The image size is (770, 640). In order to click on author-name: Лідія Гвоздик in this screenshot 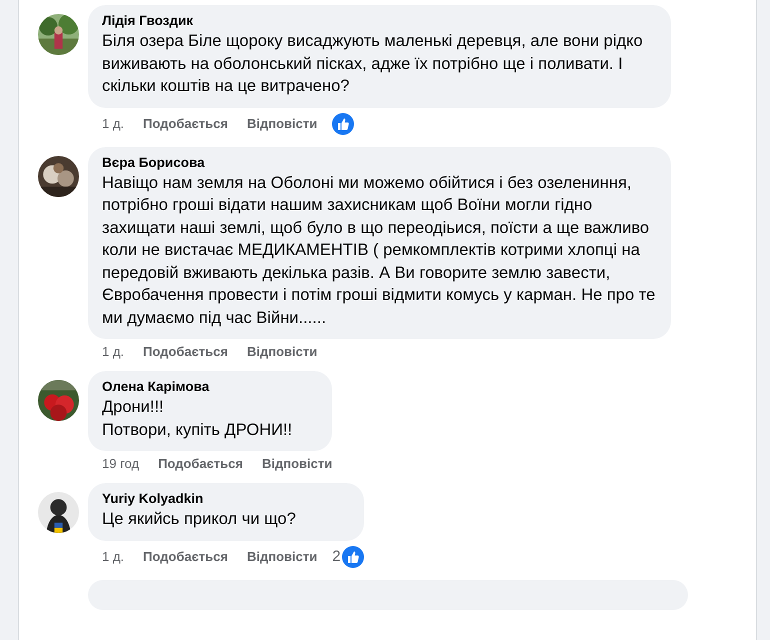, I will do `click(379, 20)`.